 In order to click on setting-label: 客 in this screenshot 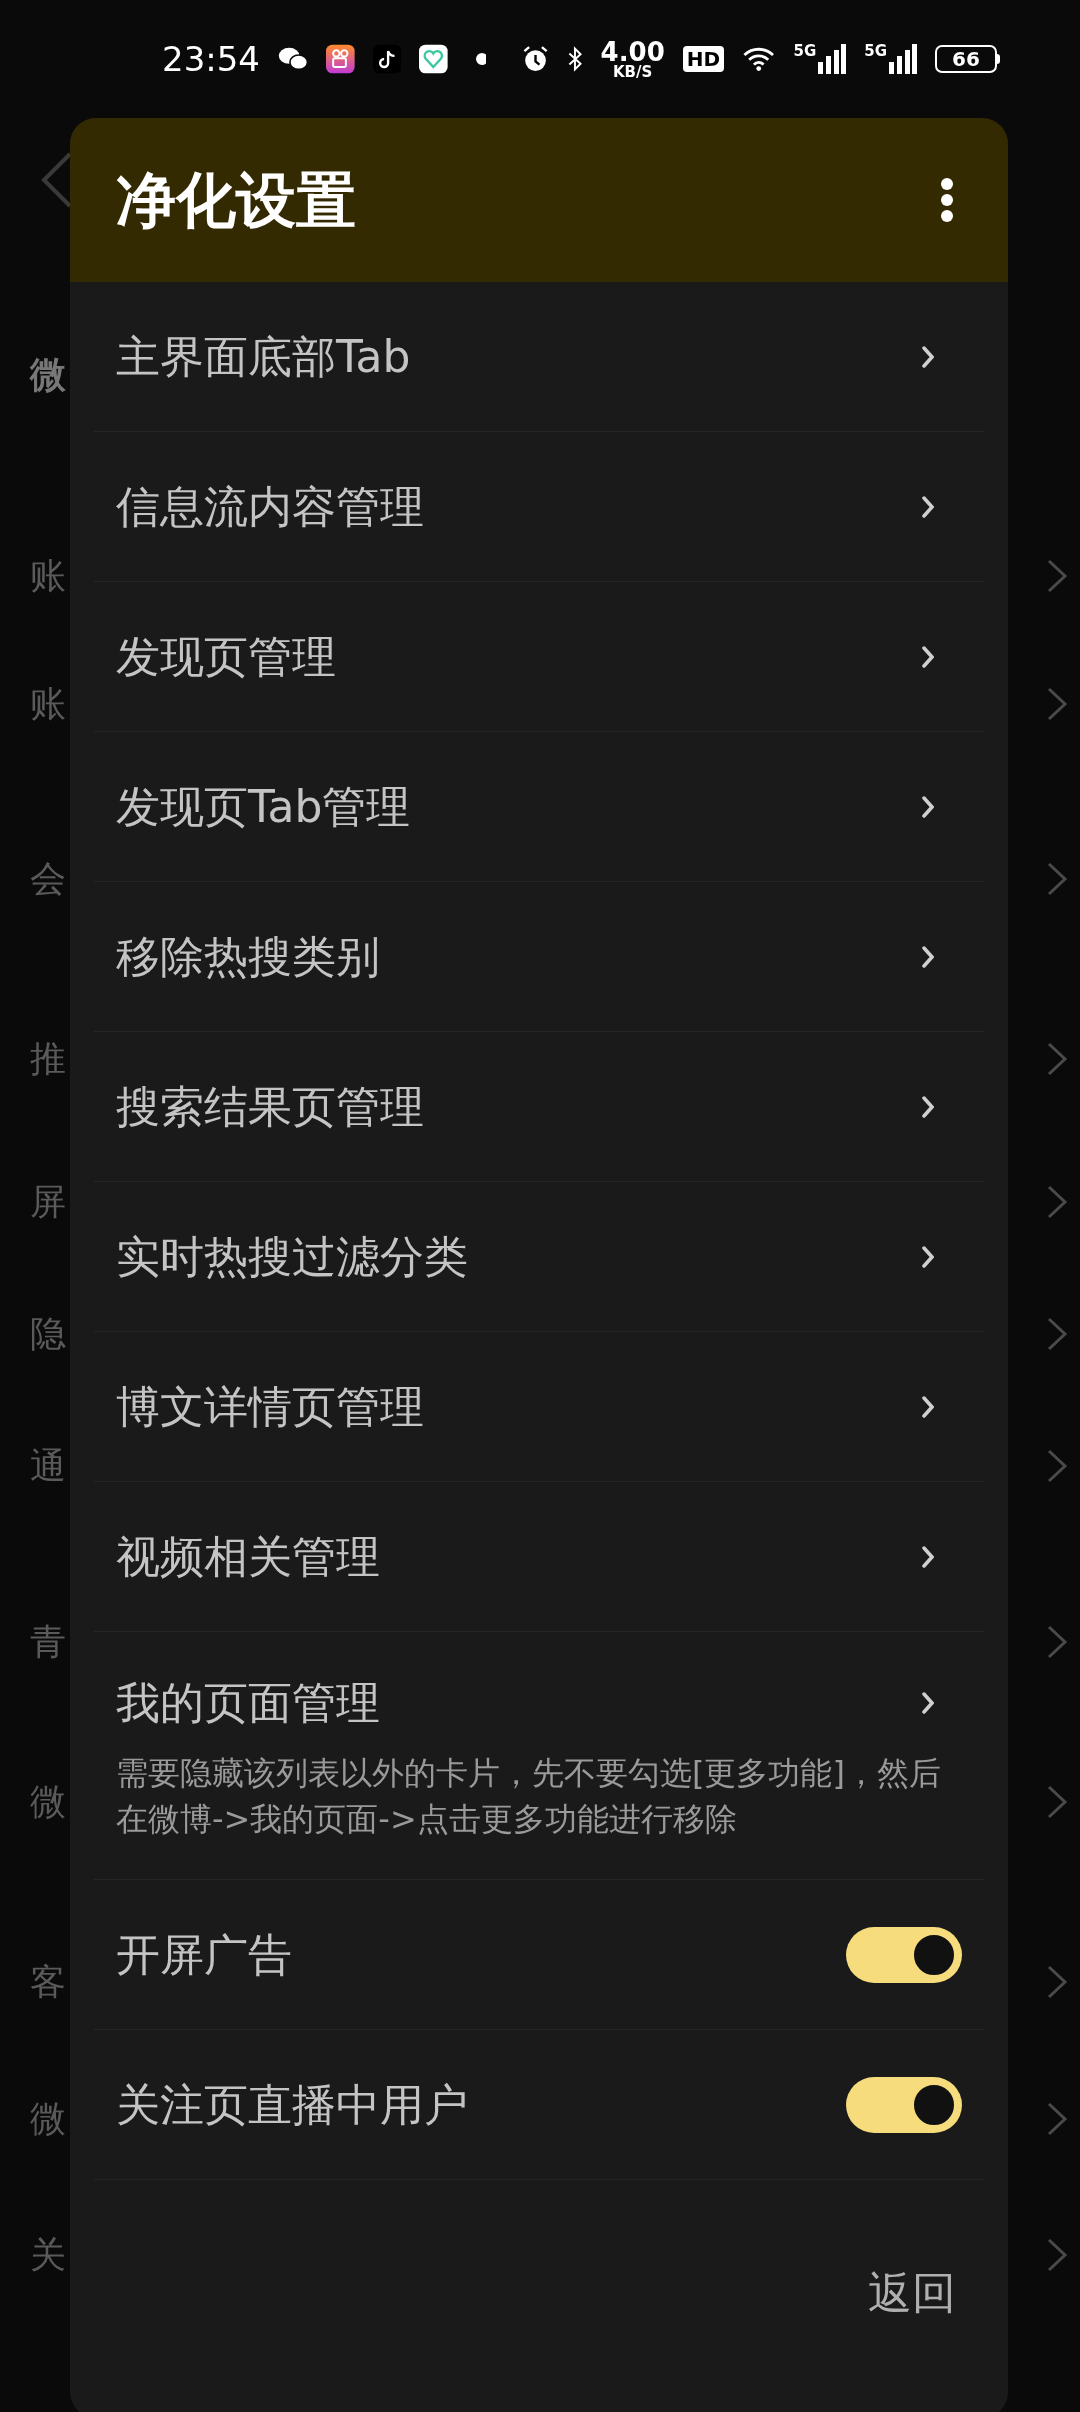, I will do `click(48, 1982)`.